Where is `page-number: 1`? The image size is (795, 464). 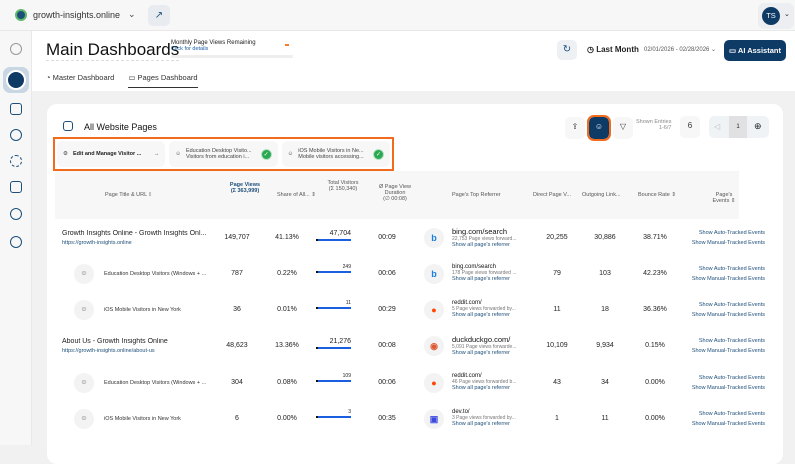
page-number: 1 is located at coordinates (738, 127).